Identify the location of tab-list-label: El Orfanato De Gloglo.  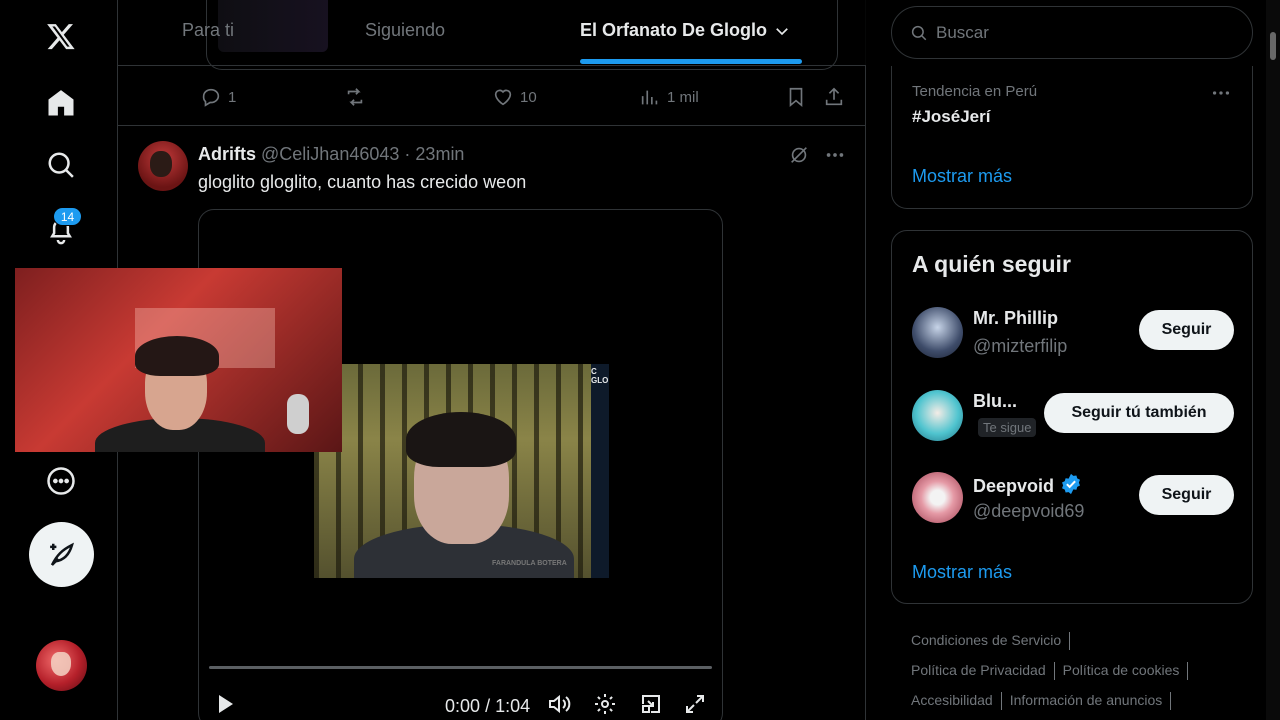
(674, 30).